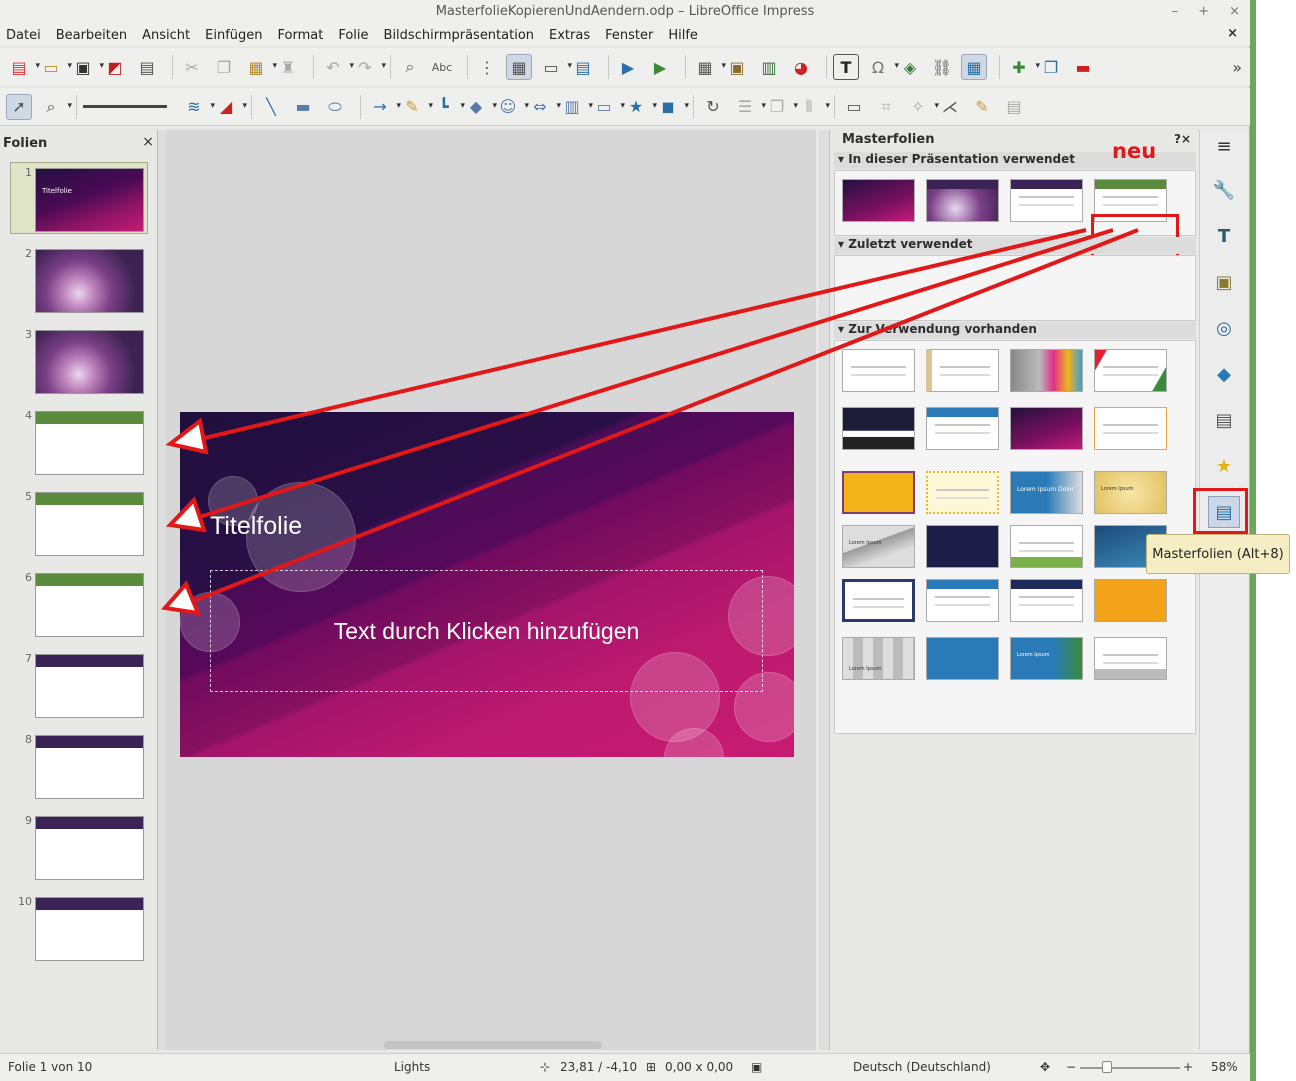 The image size is (1296, 1081). What do you see at coordinates (1182, 139) in the screenshot?
I see `master-panel-controls: ?×` at bounding box center [1182, 139].